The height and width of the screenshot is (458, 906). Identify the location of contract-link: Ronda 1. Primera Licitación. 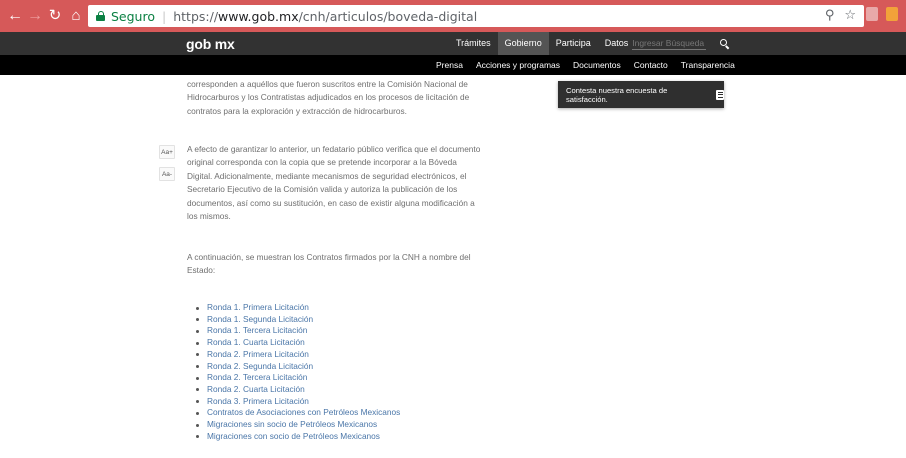
(258, 307).